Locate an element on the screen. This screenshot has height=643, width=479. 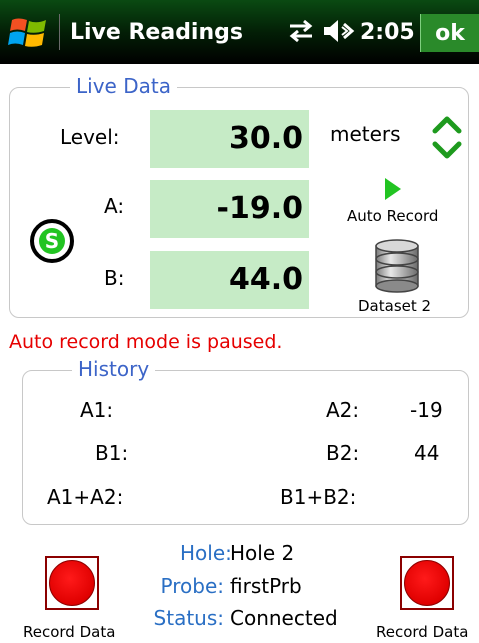
level-value: 30.0 is located at coordinates (229, 139).